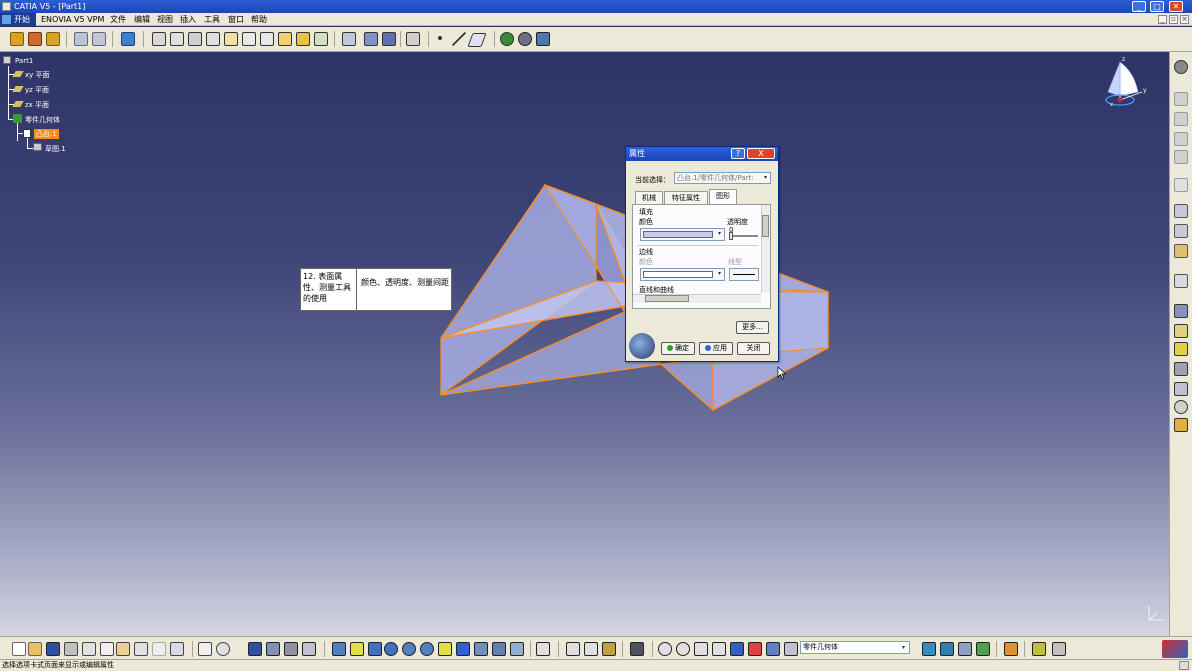  Describe the element at coordinates (81, 39) in the screenshot. I see `plane-icon` at that location.